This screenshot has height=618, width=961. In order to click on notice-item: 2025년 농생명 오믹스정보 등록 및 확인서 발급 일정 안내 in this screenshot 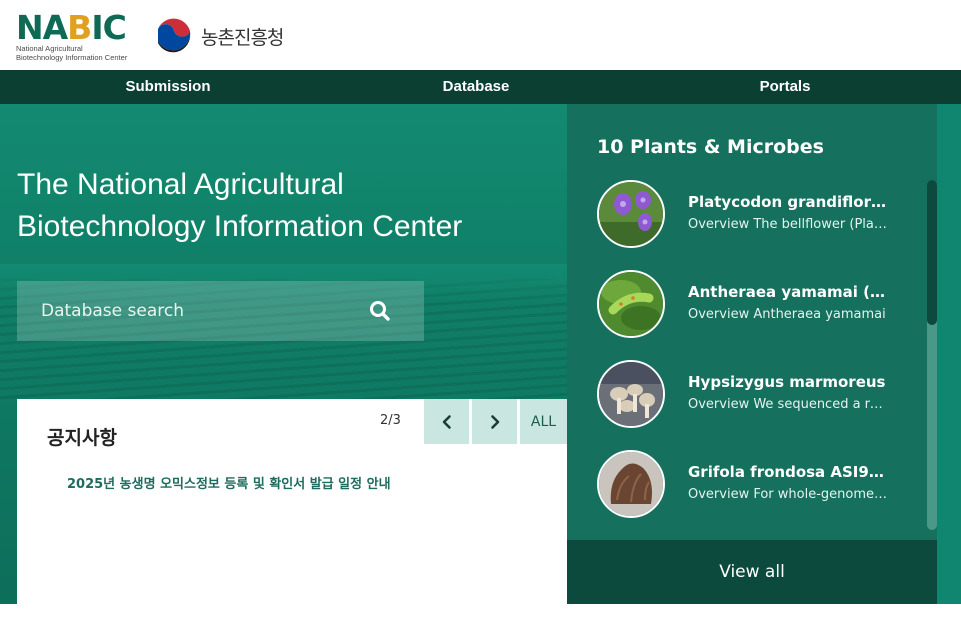, I will do `click(229, 482)`.